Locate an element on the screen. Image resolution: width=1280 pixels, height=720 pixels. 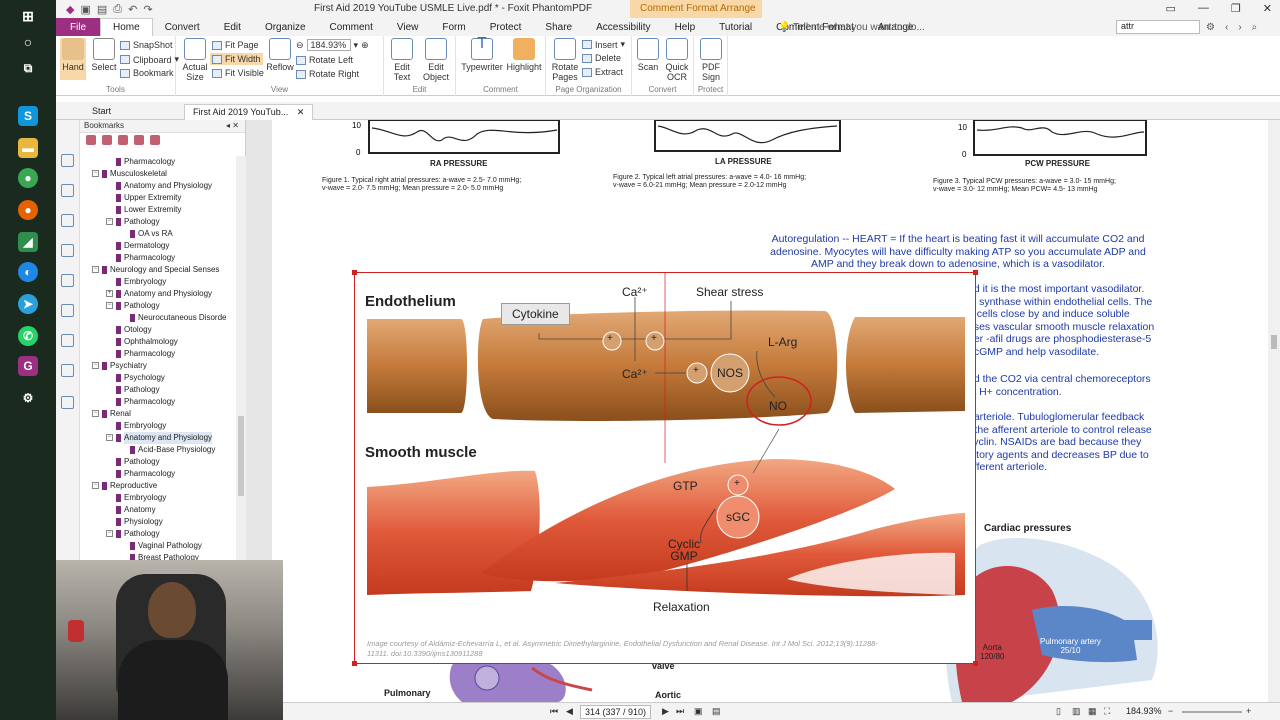
tab-form: Form is located at coordinates (453, 27).